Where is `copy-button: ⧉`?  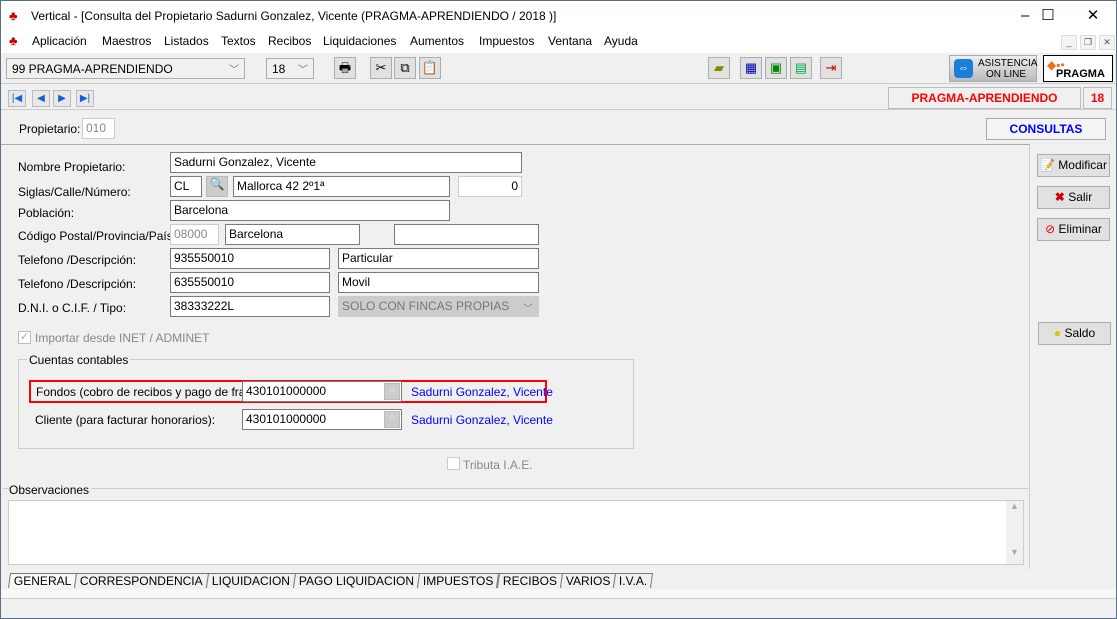
copy-button: ⧉ is located at coordinates (405, 68).